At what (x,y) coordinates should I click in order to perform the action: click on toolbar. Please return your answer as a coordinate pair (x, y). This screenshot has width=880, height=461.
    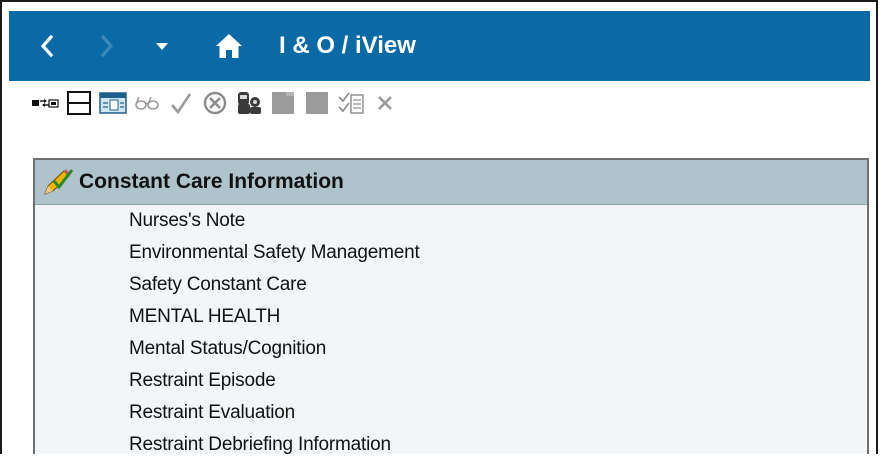
    Looking at the image, I should click on (217, 103).